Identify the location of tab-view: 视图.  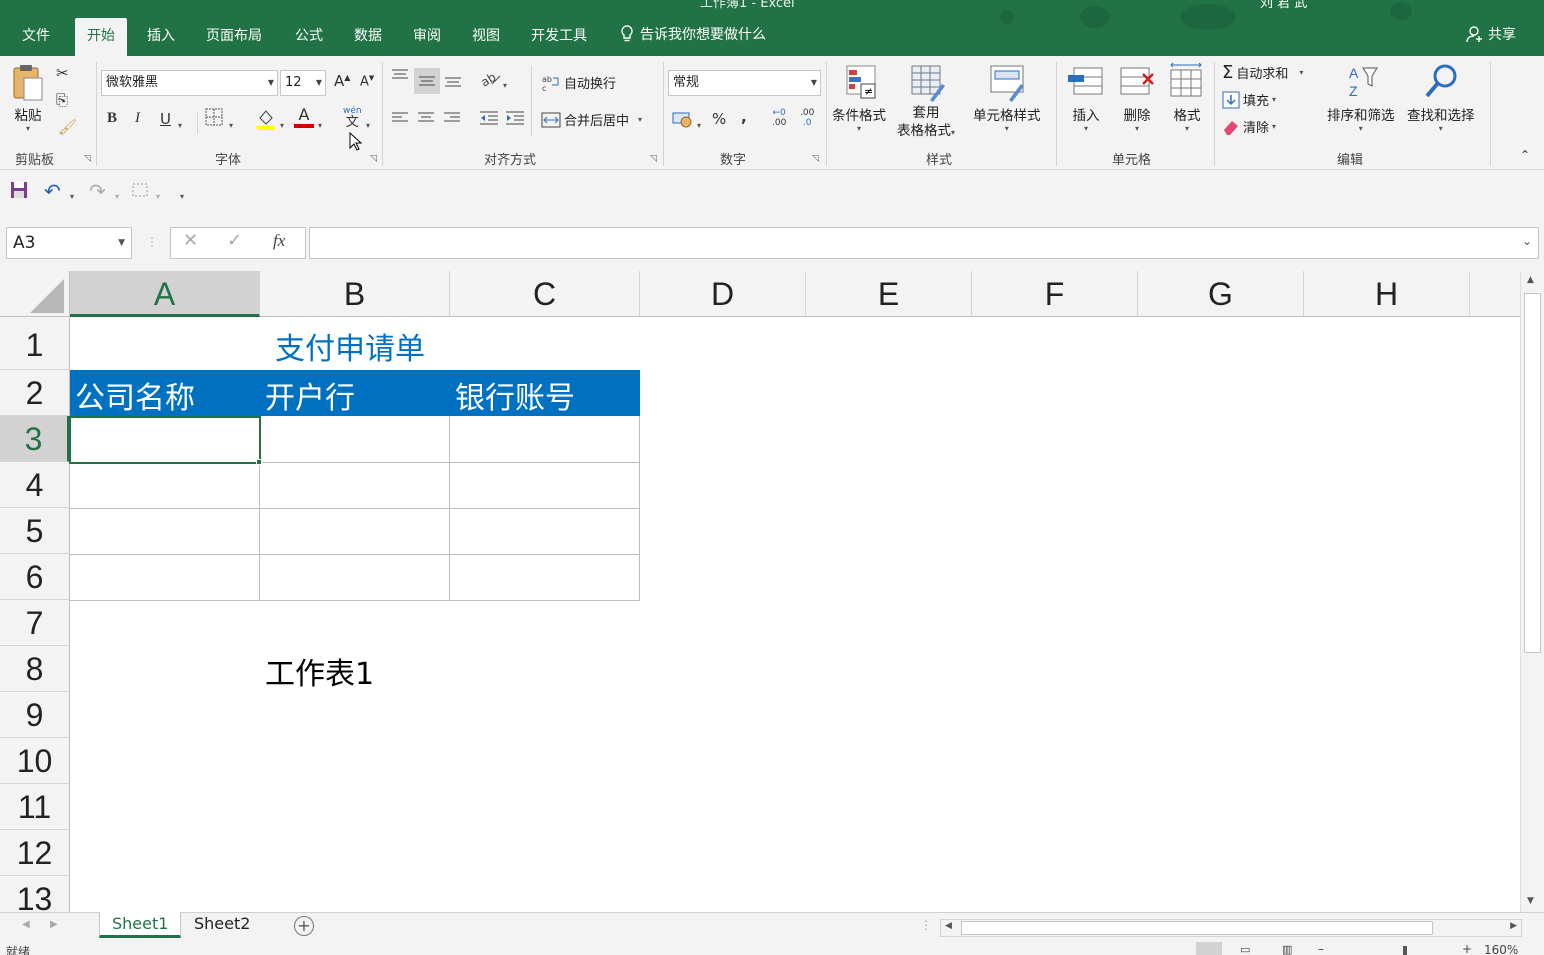
(486, 37).